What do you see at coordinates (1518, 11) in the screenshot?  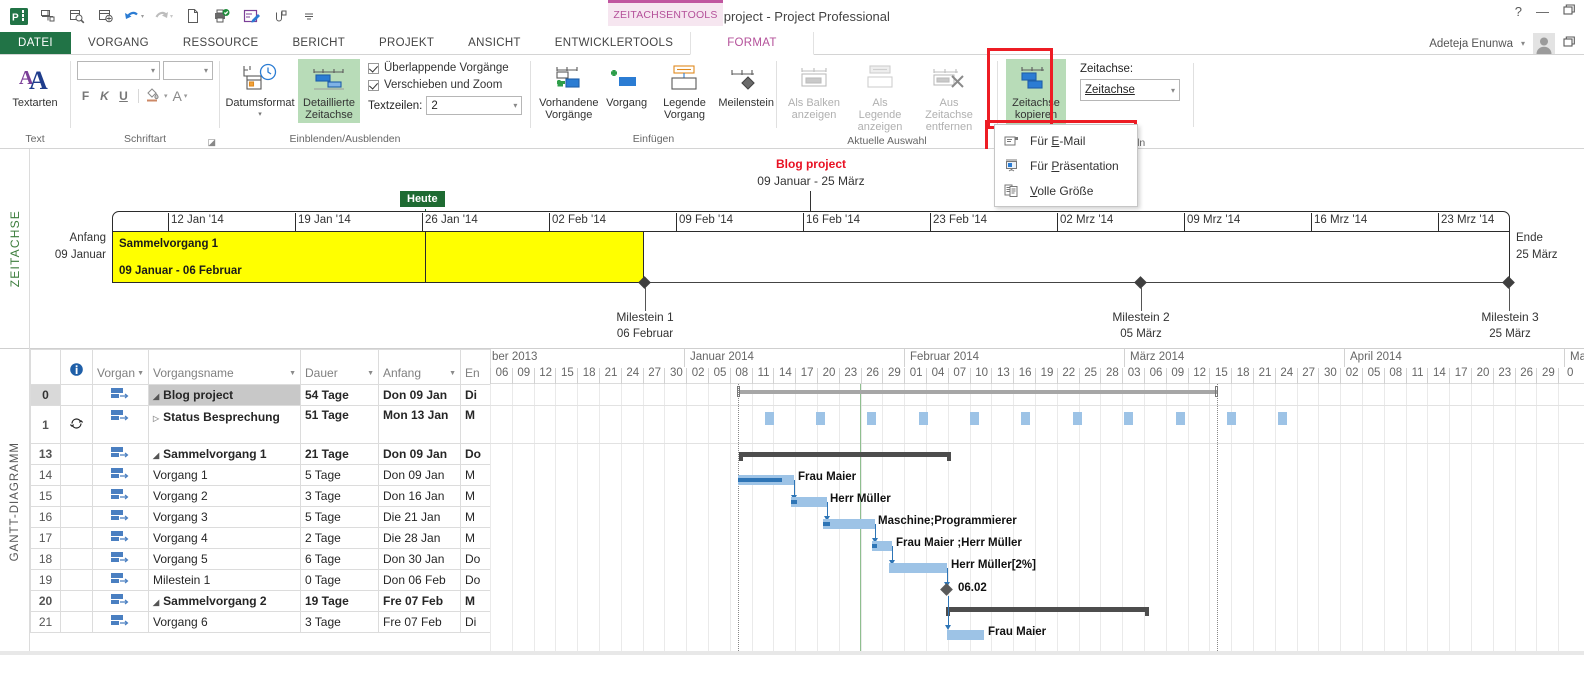 I see `help-icon: ?` at bounding box center [1518, 11].